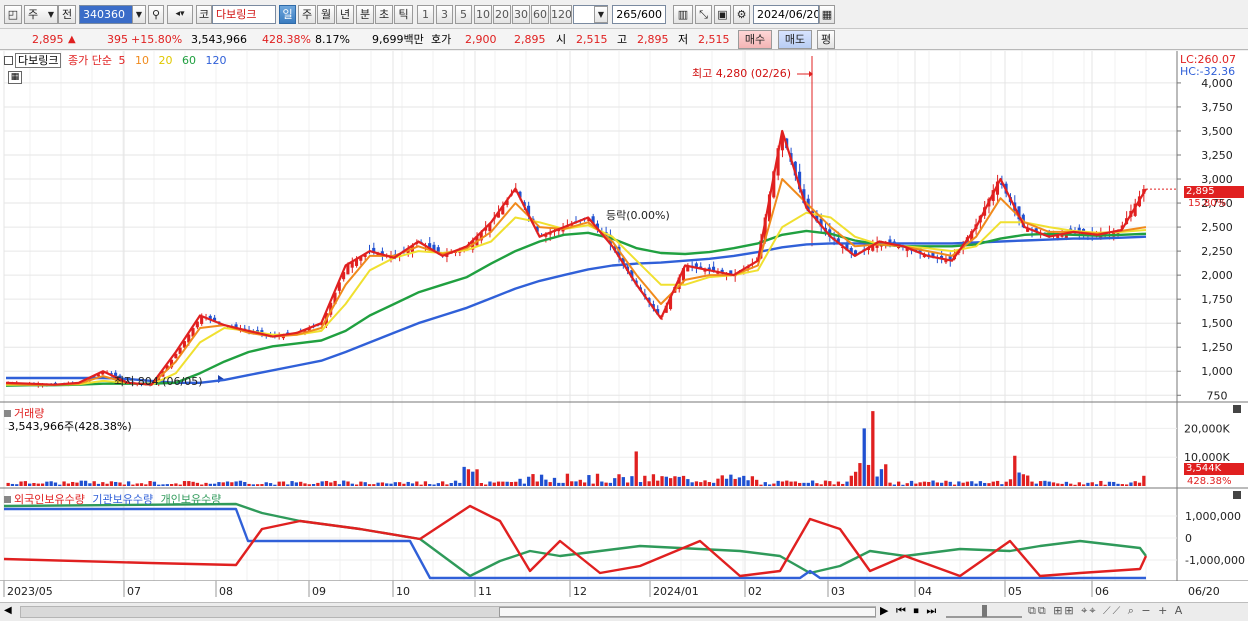  What do you see at coordinates (827, 14) in the screenshot?
I see `calendar-icon: ▦` at bounding box center [827, 14].